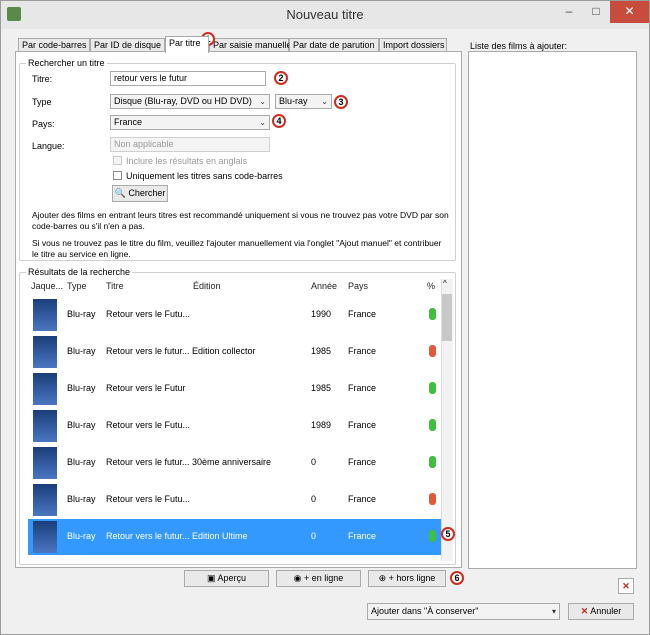 This screenshot has width=650, height=635. What do you see at coordinates (297, 578) in the screenshot?
I see `online-icon: ◉` at bounding box center [297, 578].